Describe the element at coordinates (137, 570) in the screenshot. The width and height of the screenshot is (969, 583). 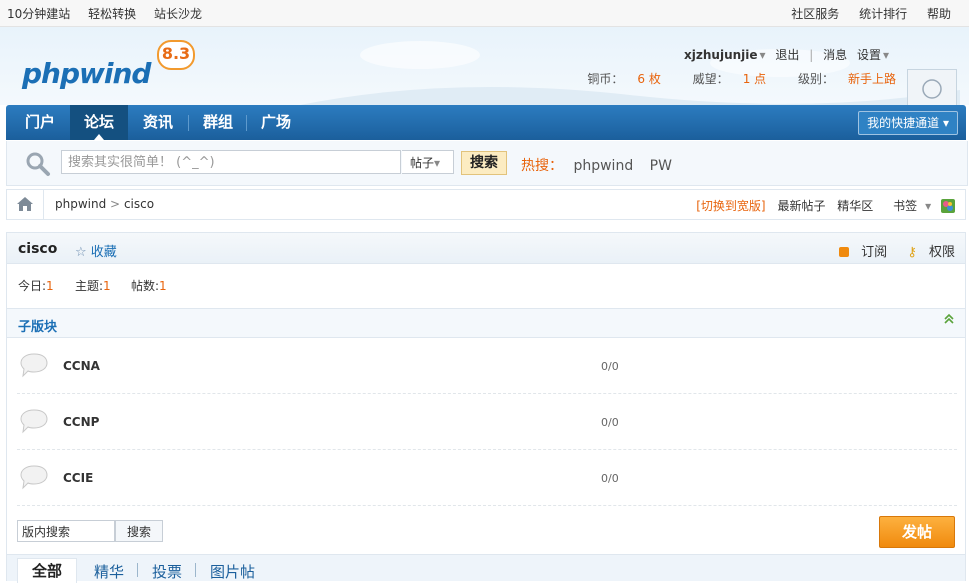
I see `tab-separator` at that location.